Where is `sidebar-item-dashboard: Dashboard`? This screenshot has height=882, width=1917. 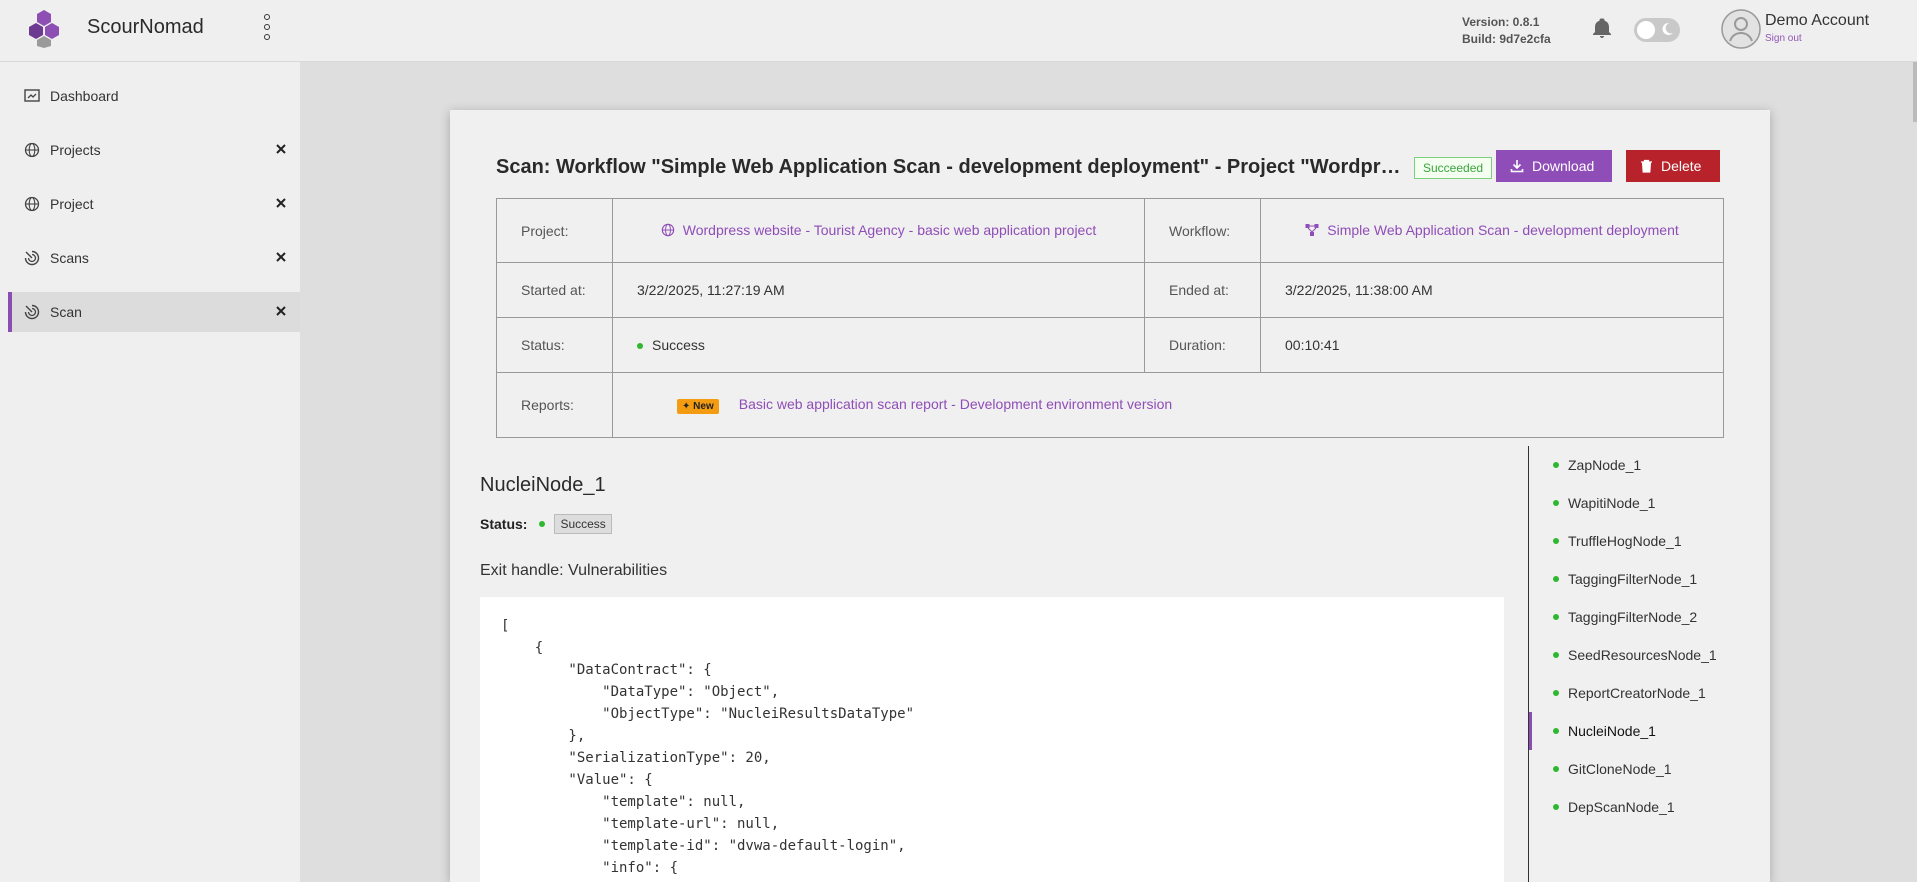
sidebar-item-dashboard: Dashboard is located at coordinates (154, 96).